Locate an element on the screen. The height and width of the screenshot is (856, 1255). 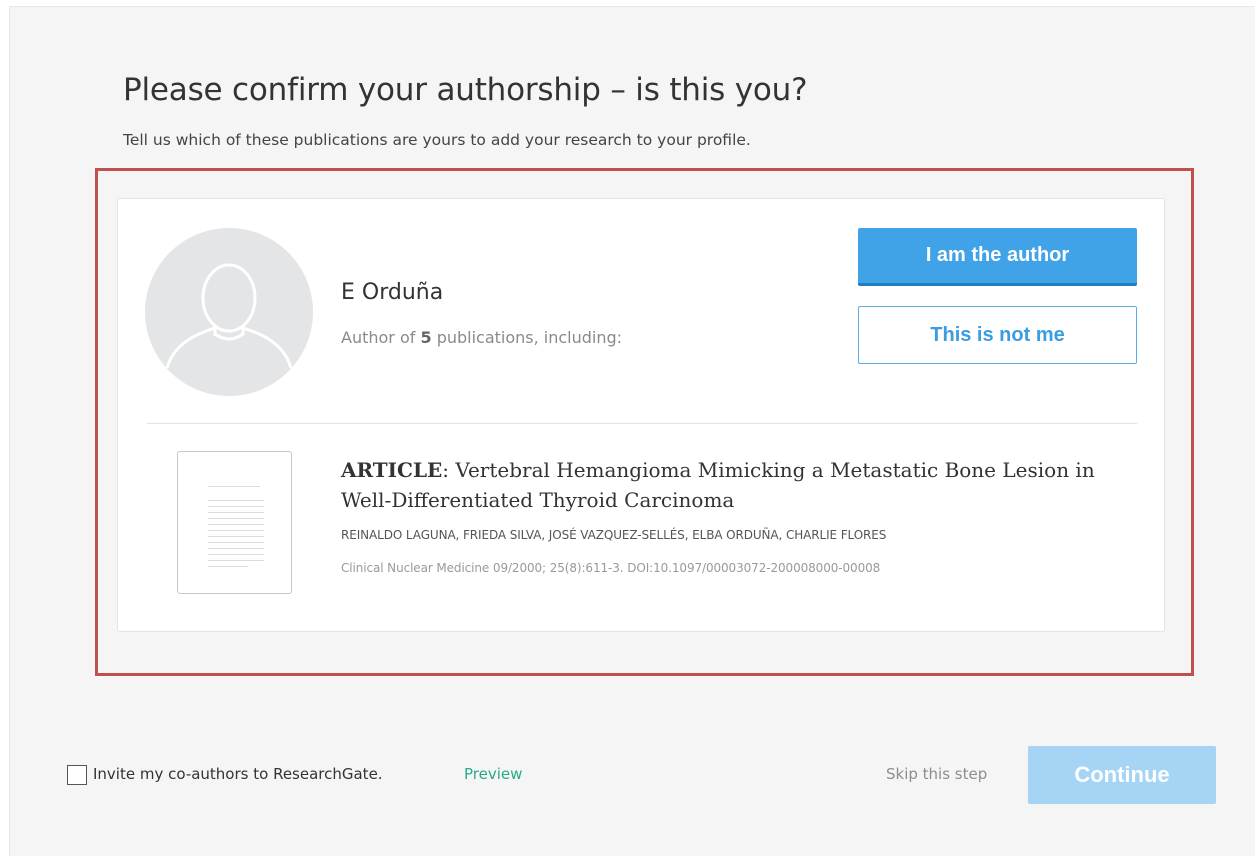
author-meta-suffix: publications, including: is located at coordinates (527, 337).